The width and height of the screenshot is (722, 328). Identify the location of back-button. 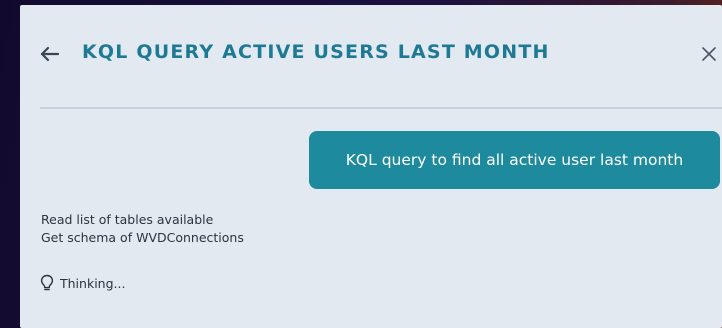
(50, 54).